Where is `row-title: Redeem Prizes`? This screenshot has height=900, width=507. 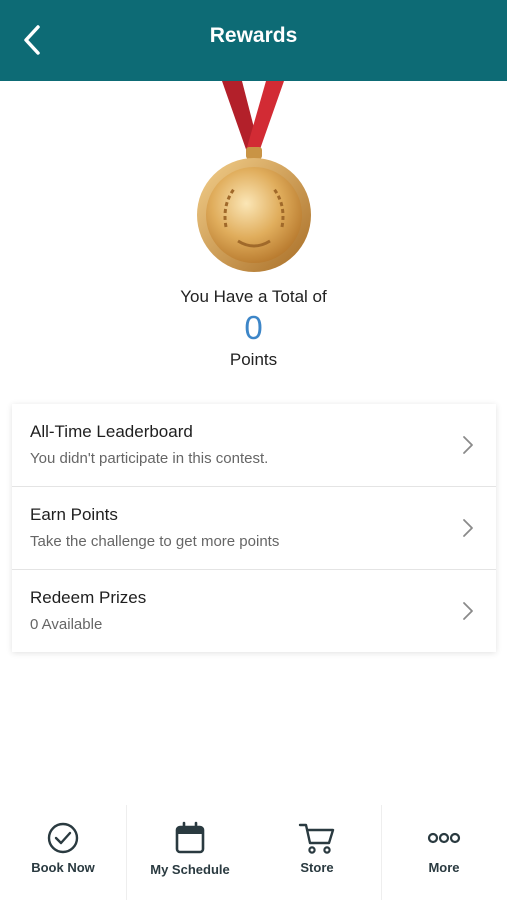
row-title: Redeem Prizes is located at coordinates (88, 597).